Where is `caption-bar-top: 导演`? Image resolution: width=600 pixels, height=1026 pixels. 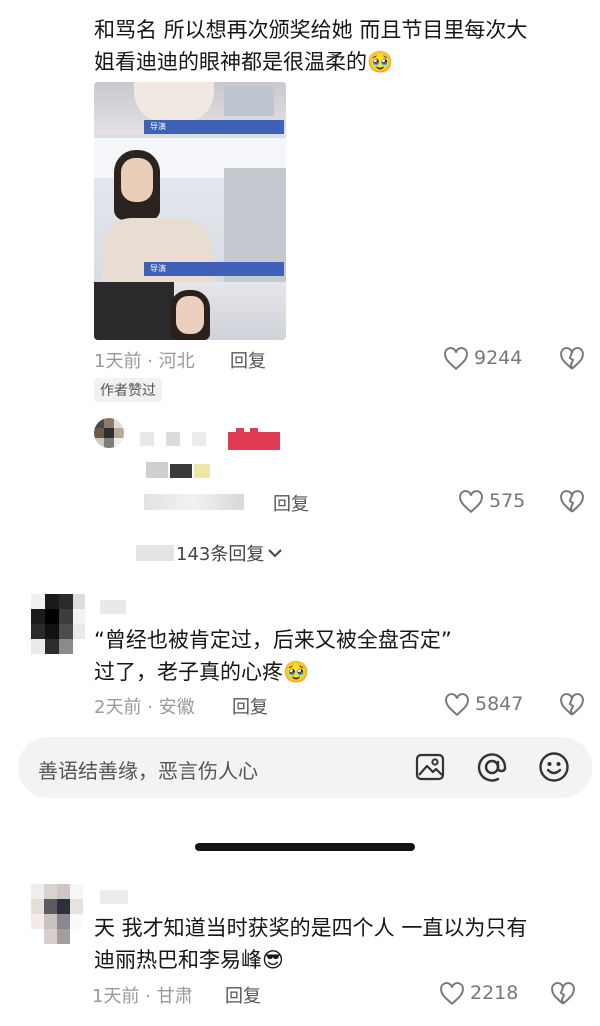
caption-bar-top: 导演 is located at coordinates (214, 127).